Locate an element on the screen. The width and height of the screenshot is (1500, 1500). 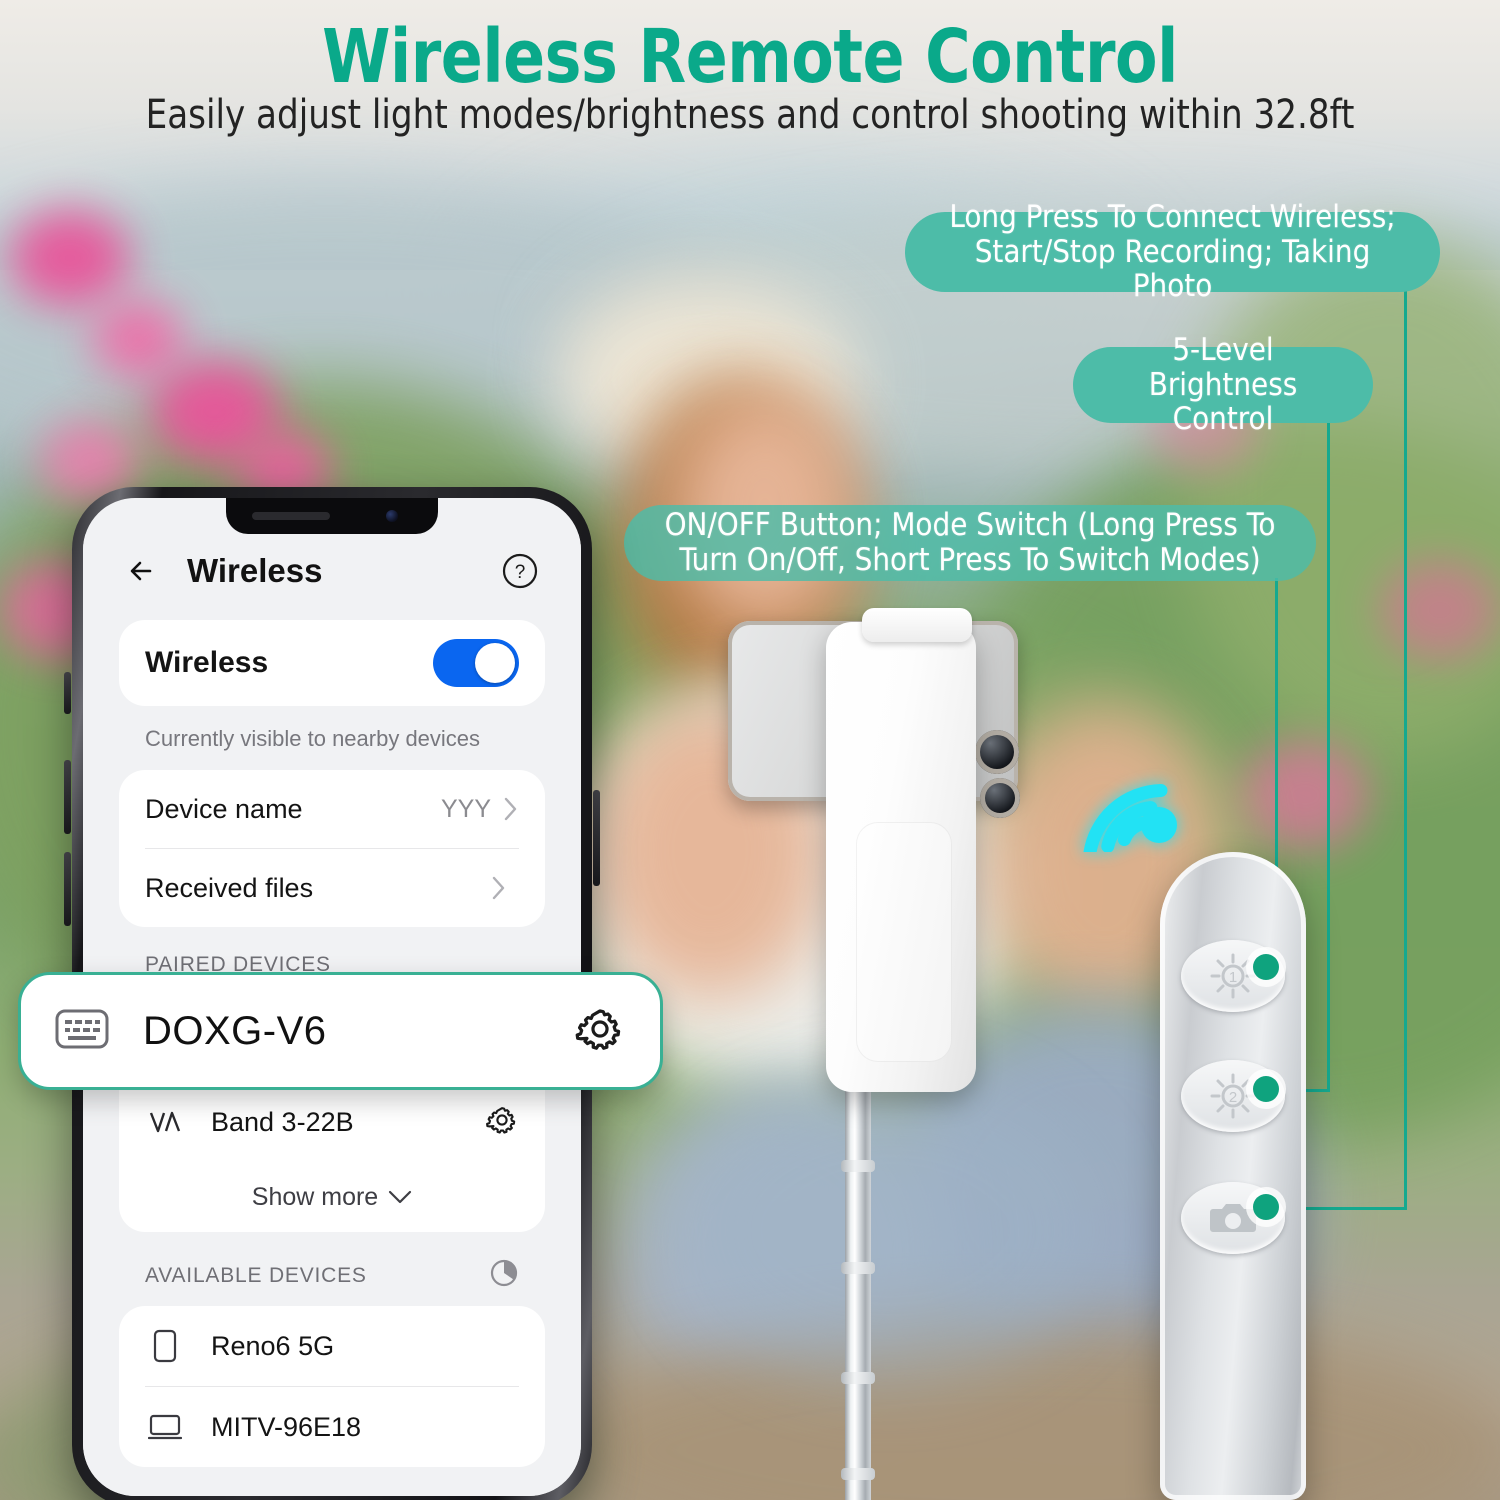
available-device-name: MITV-96E18 is located at coordinates (286, 1426).